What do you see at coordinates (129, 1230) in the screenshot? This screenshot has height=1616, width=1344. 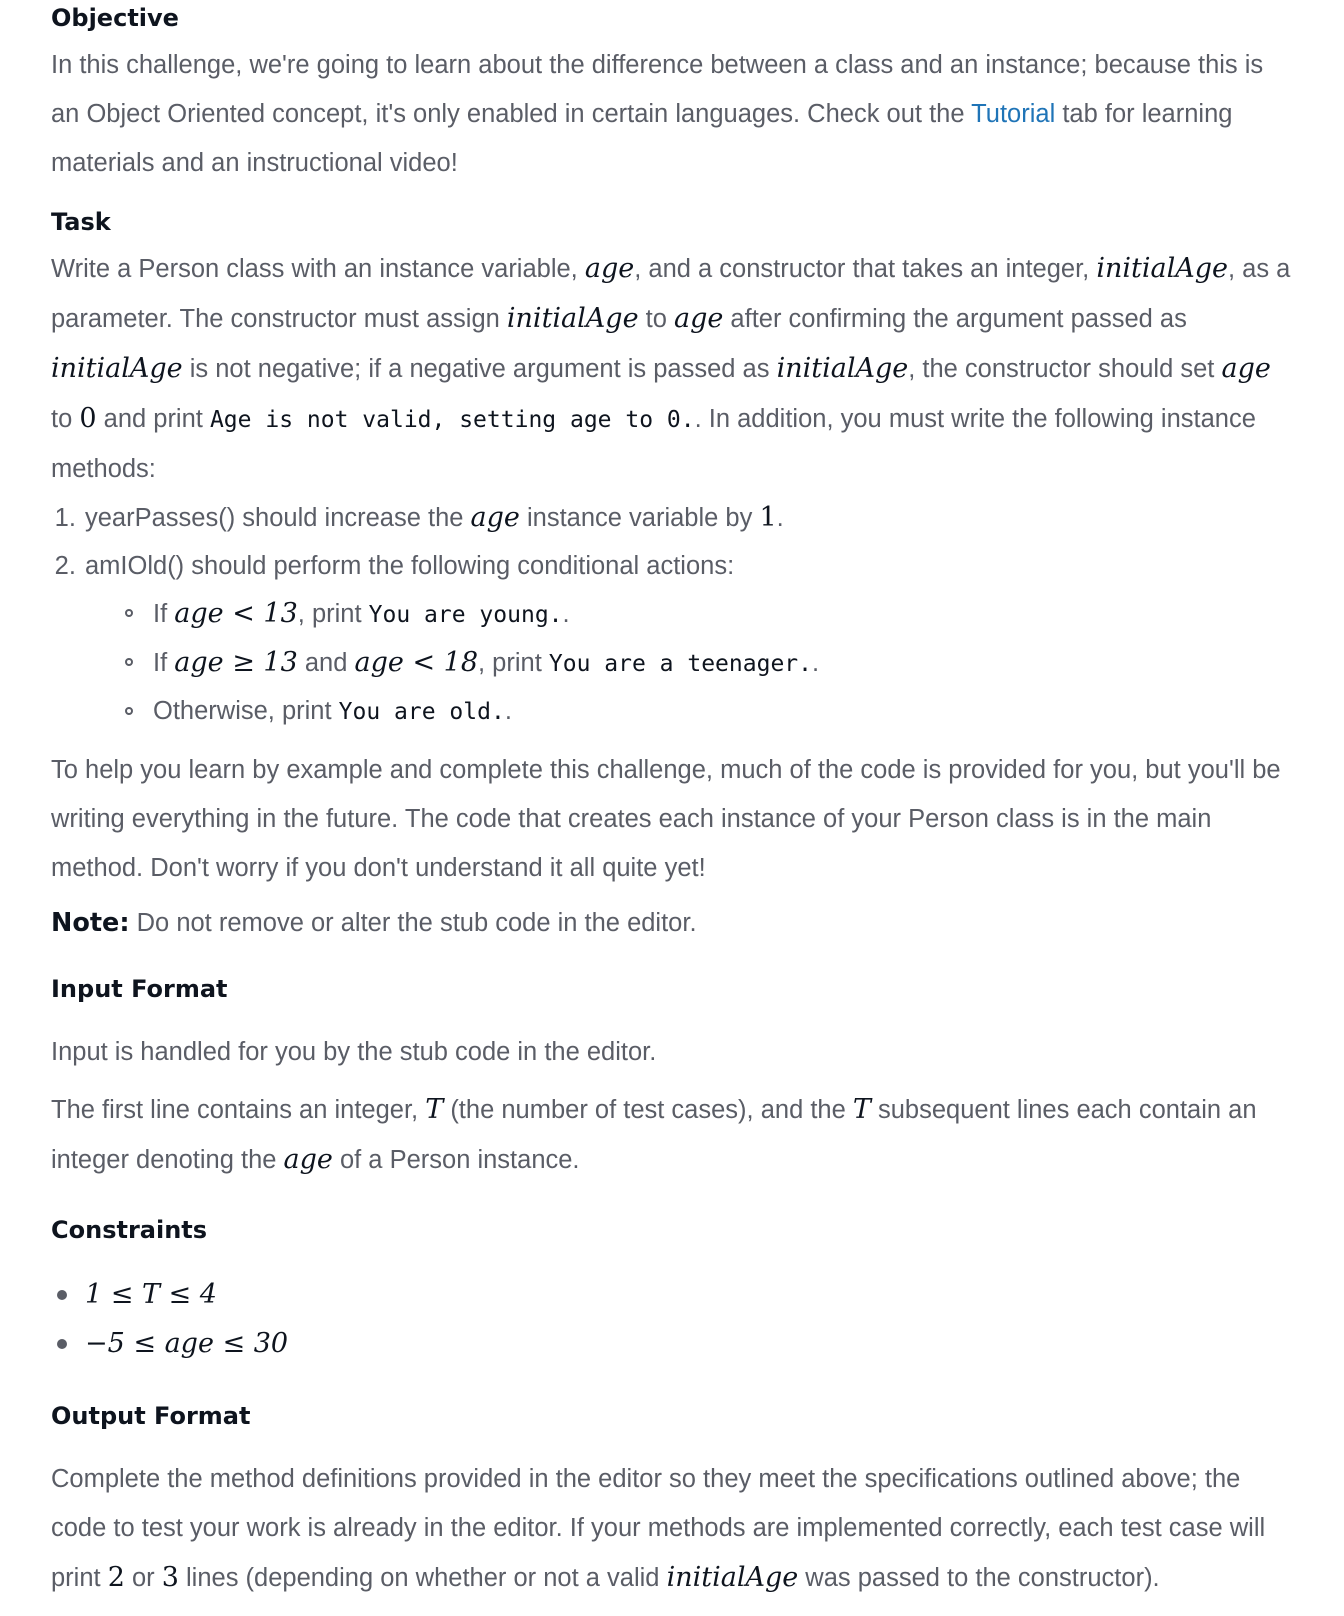 I see `constraints-heading: Constraints` at bounding box center [129, 1230].